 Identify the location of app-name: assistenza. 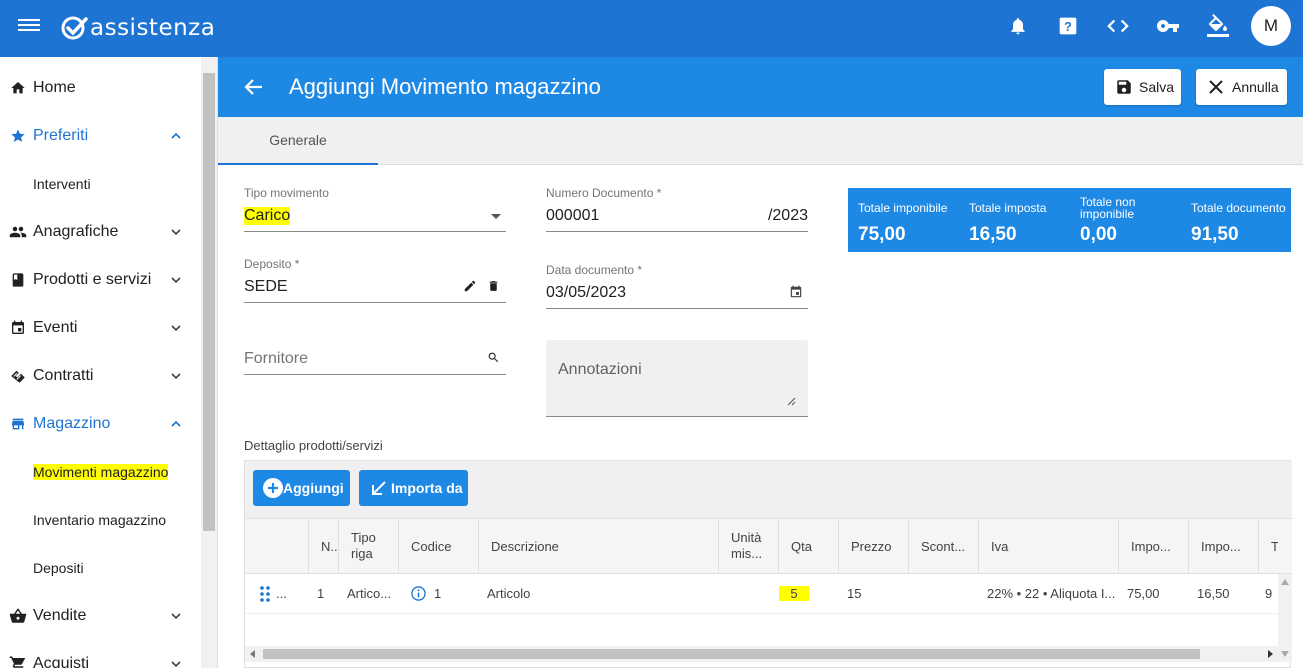
(153, 28).